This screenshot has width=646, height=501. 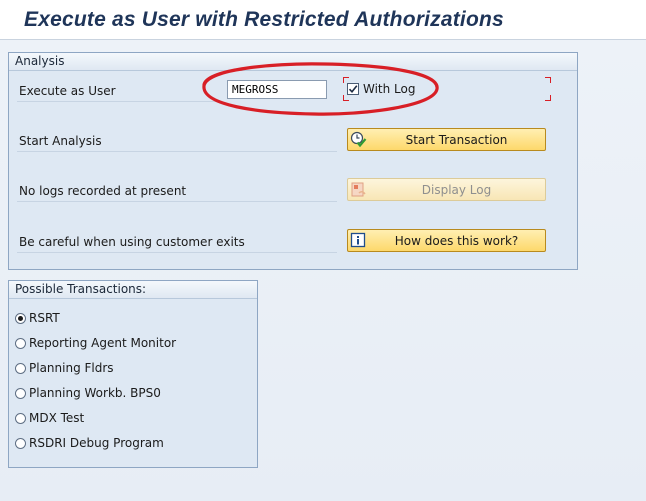 I want to click on customer-exits-label: Be careful when using customer exits, so click(x=132, y=242).